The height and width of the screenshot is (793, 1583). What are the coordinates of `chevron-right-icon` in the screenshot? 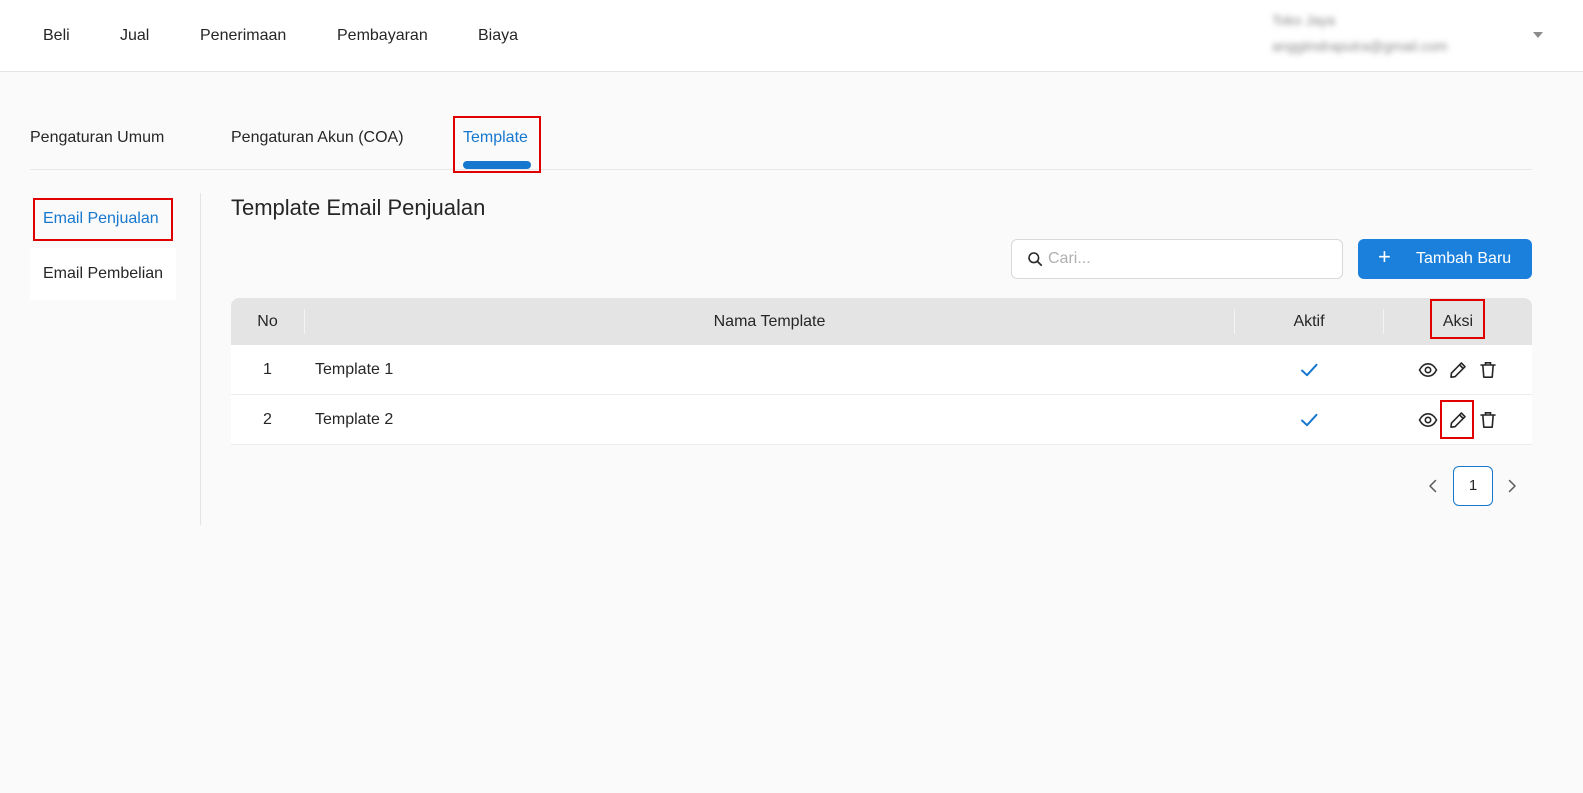 It's located at (1512, 486).